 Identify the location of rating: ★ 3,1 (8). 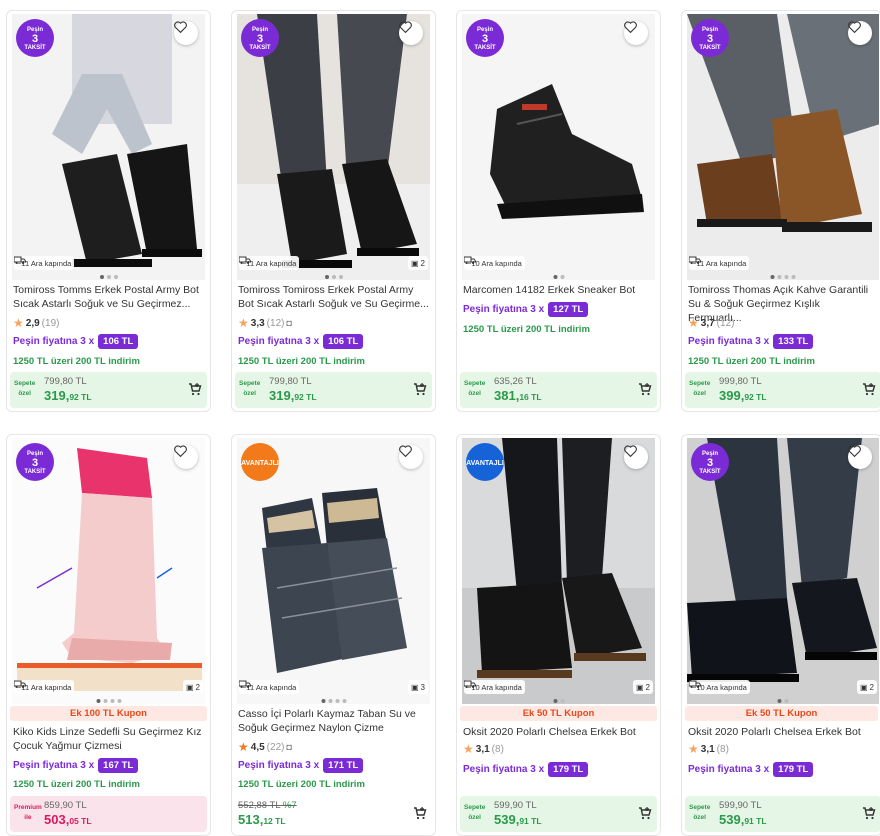
(483, 749).